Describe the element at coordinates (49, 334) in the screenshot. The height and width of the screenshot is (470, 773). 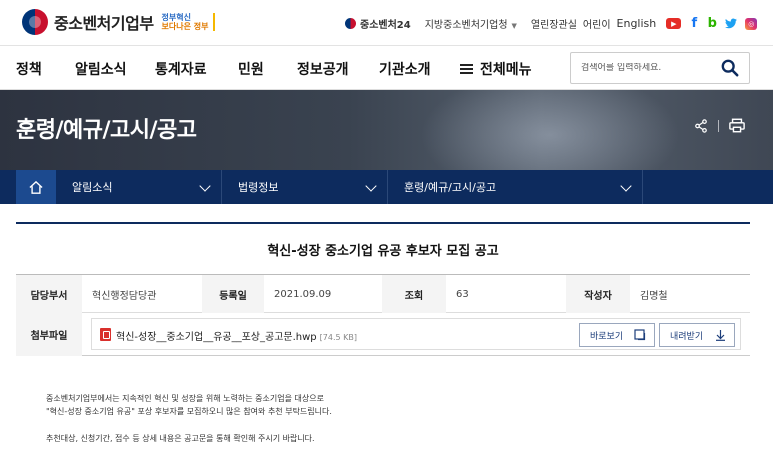
I see `attach-label: 첨부파일` at that location.